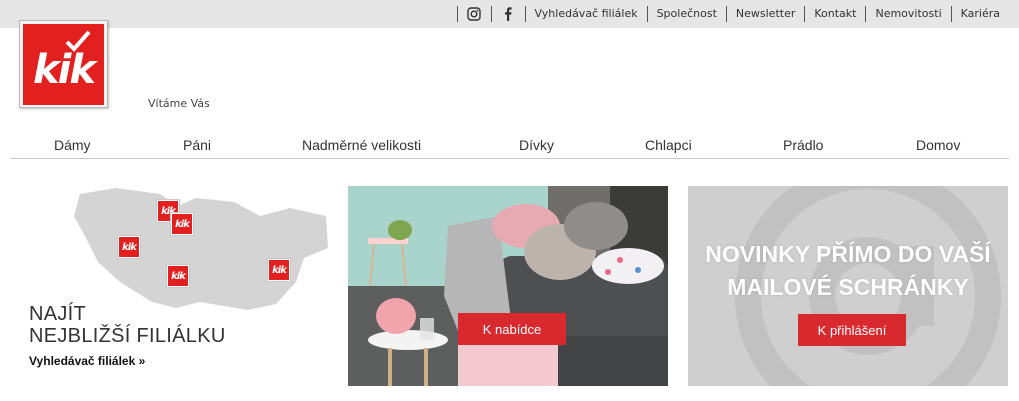 This screenshot has width=1019, height=401. I want to click on newsletter-link: Newsletter, so click(764, 14).